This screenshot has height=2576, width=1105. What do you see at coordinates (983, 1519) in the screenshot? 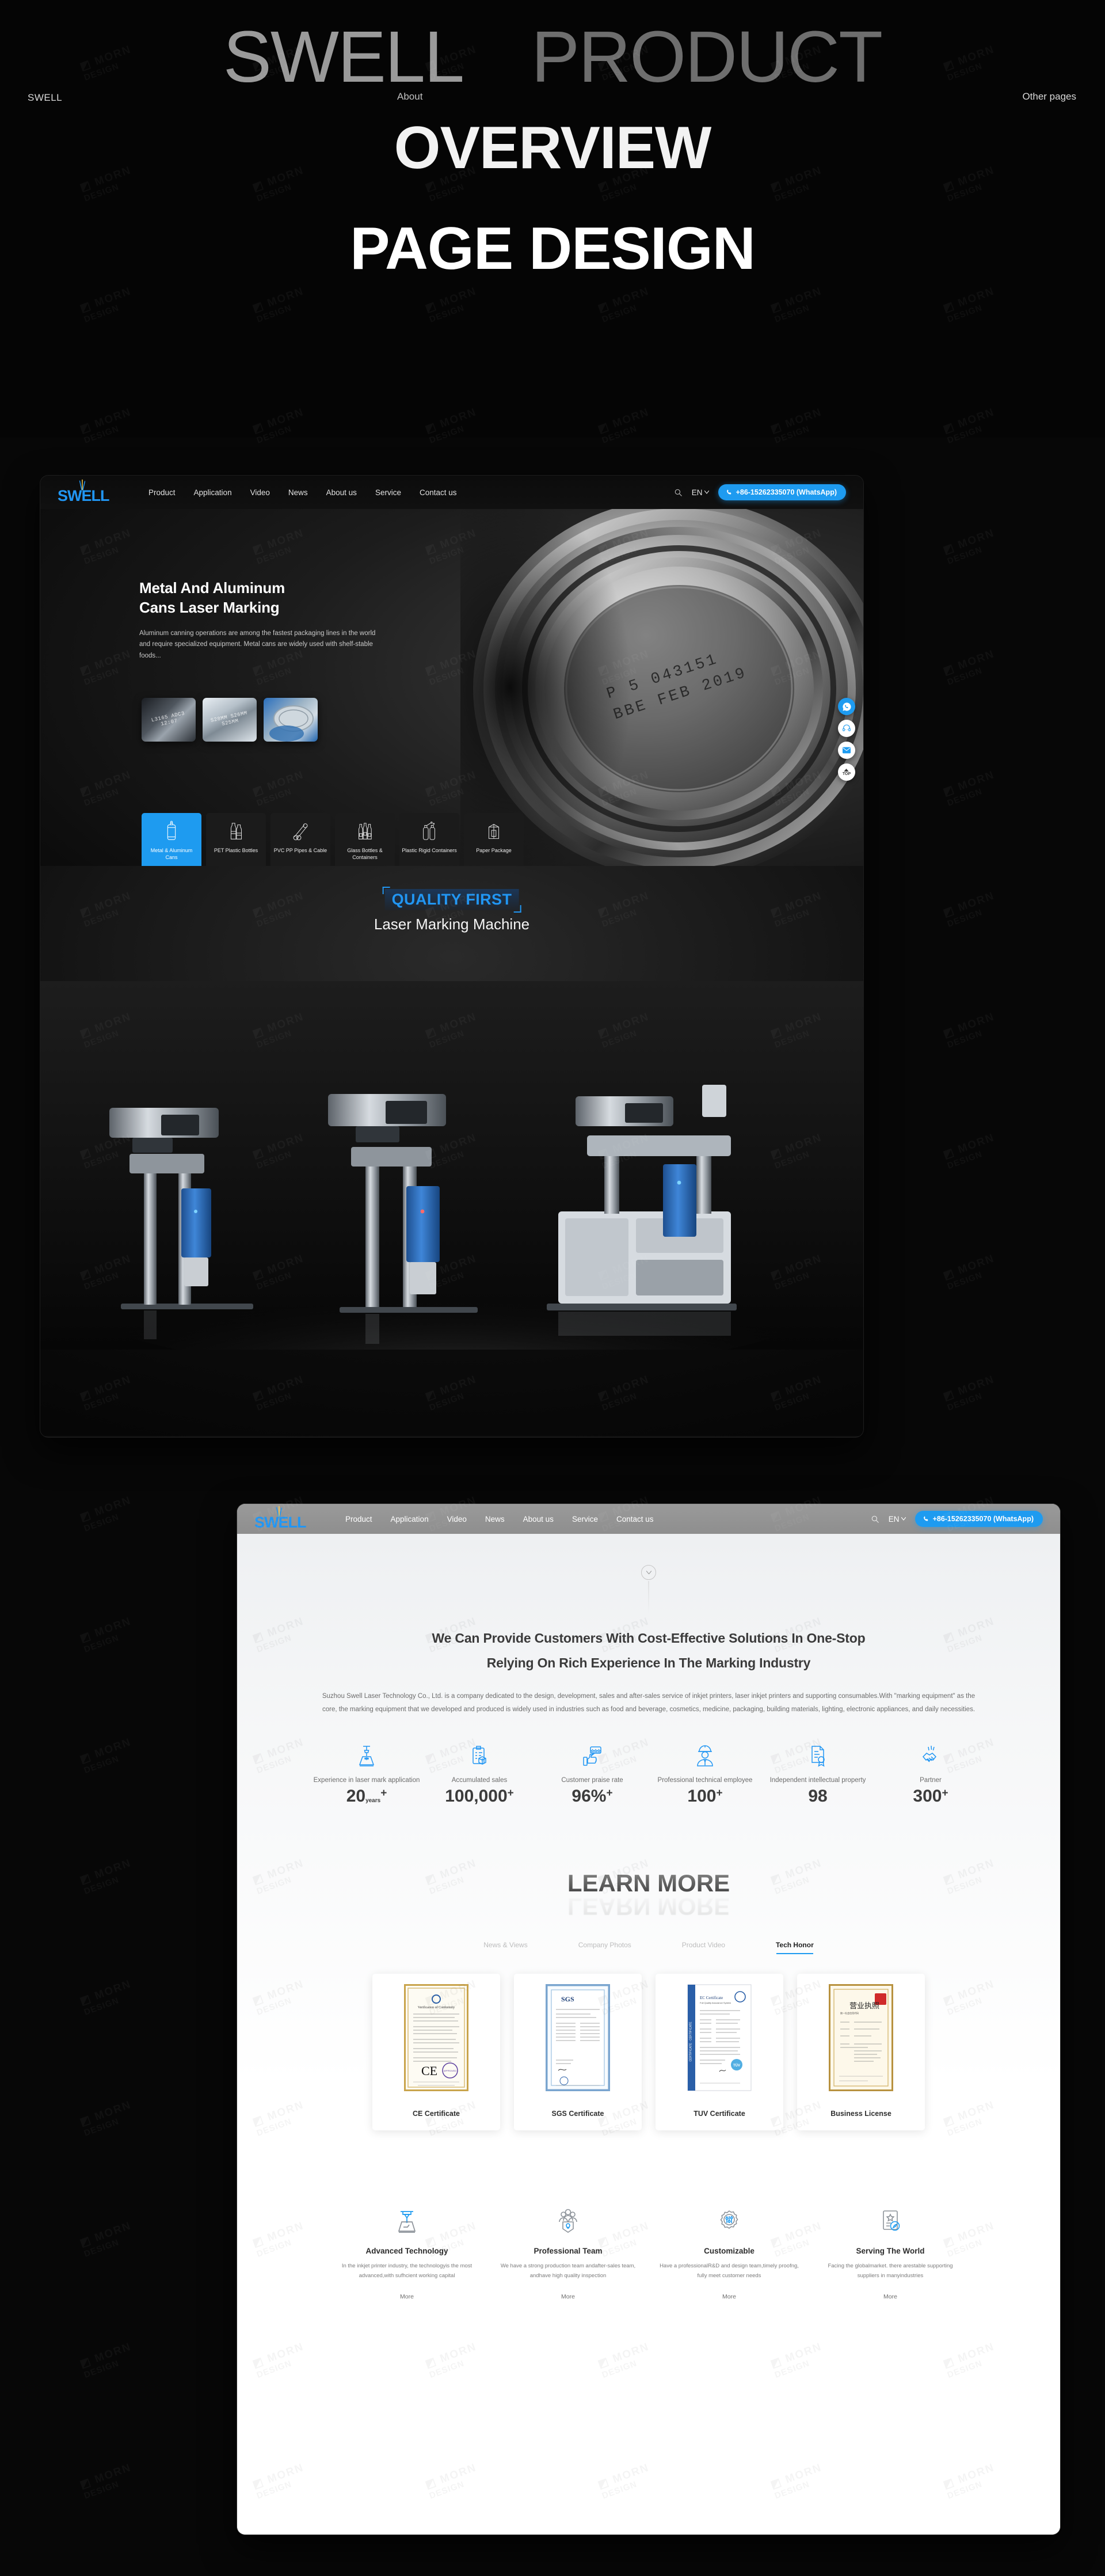
I see `whatsapp-phone-label-light: +86-15262335070 (WhatsApp)` at bounding box center [983, 1519].